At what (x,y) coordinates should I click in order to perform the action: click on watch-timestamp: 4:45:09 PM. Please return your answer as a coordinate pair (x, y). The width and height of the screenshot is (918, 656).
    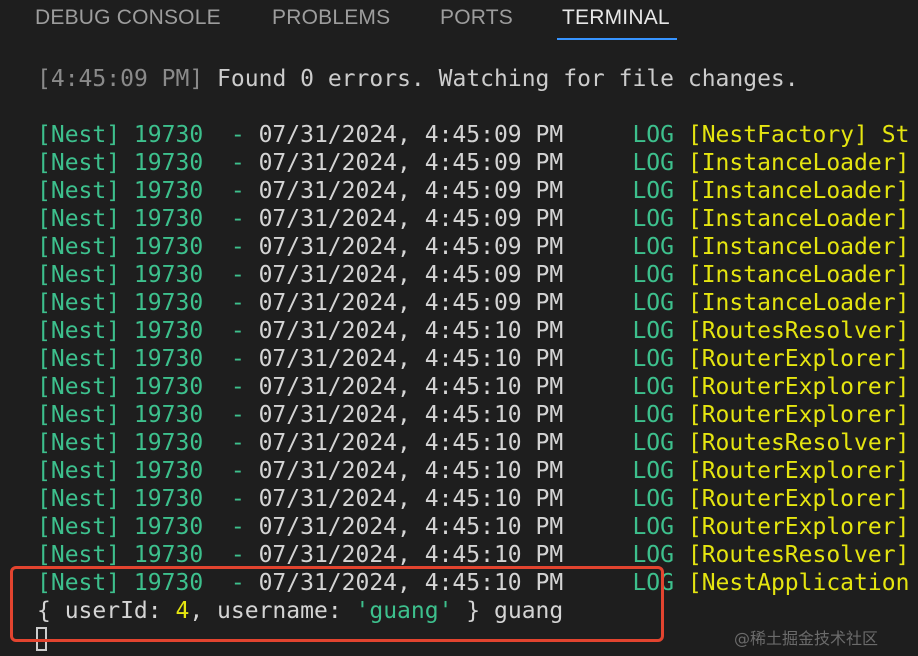
    Looking at the image, I should click on (120, 79).